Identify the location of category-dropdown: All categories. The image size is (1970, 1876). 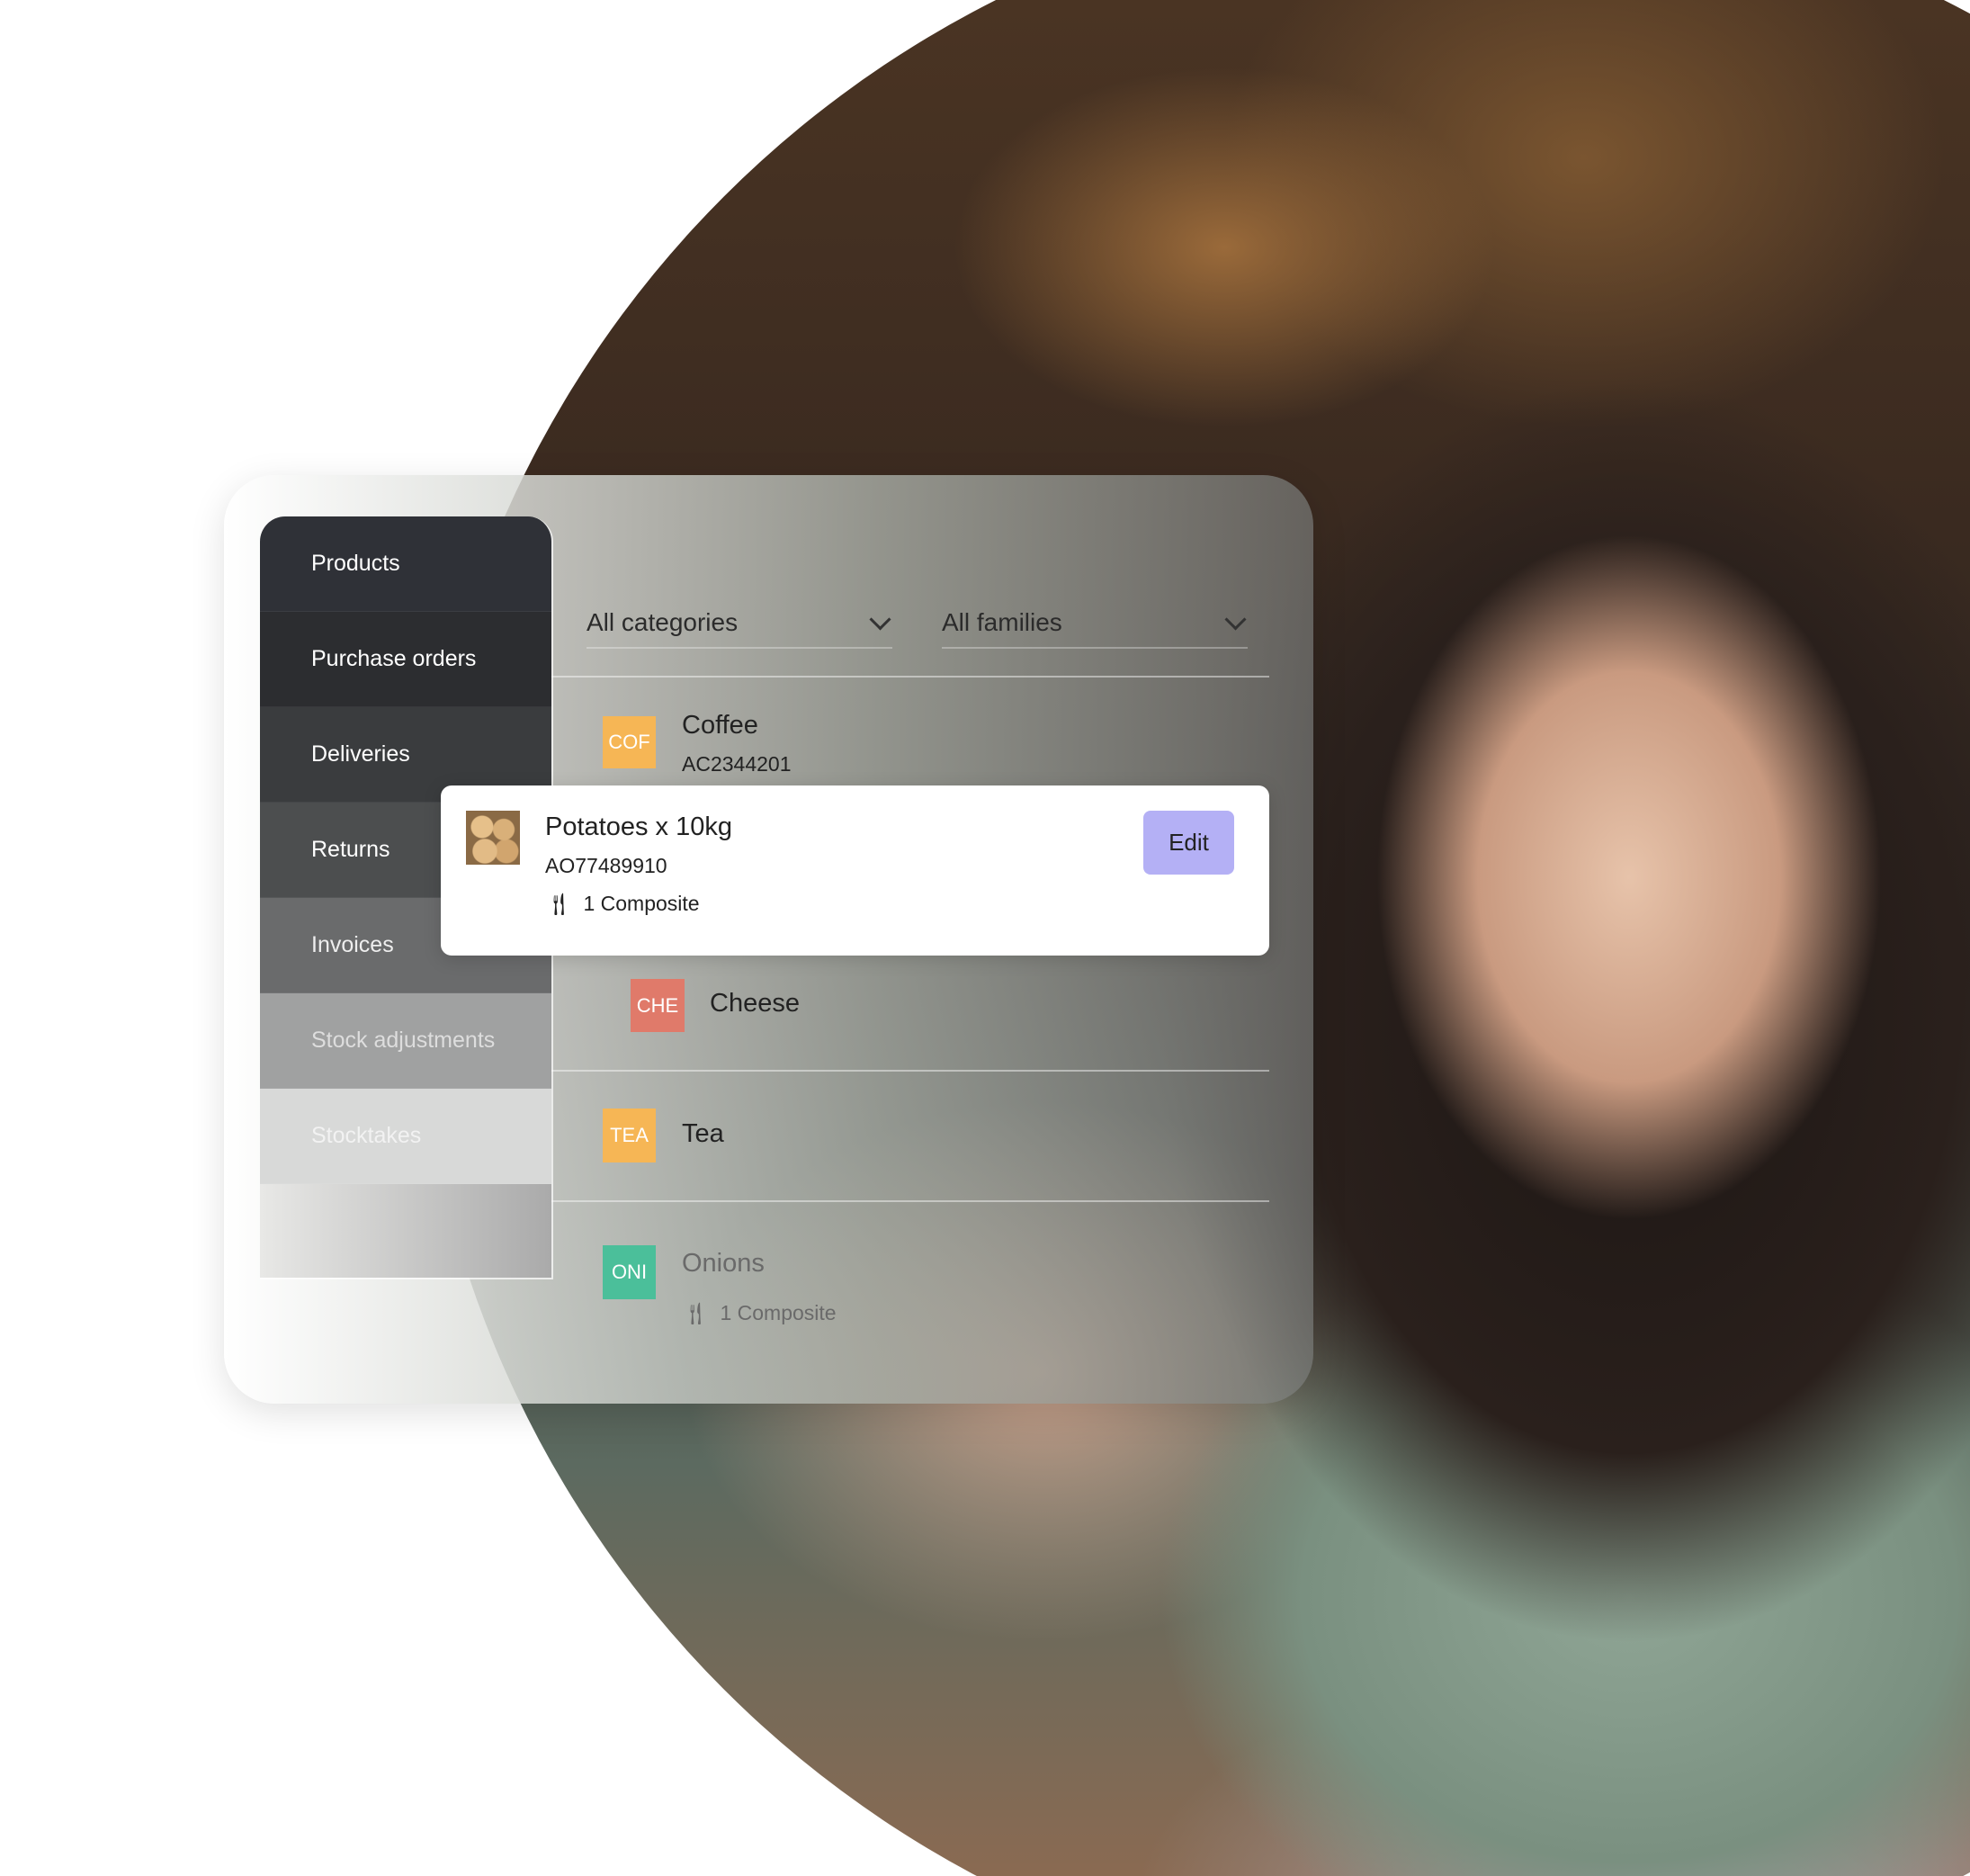
(662, 622).